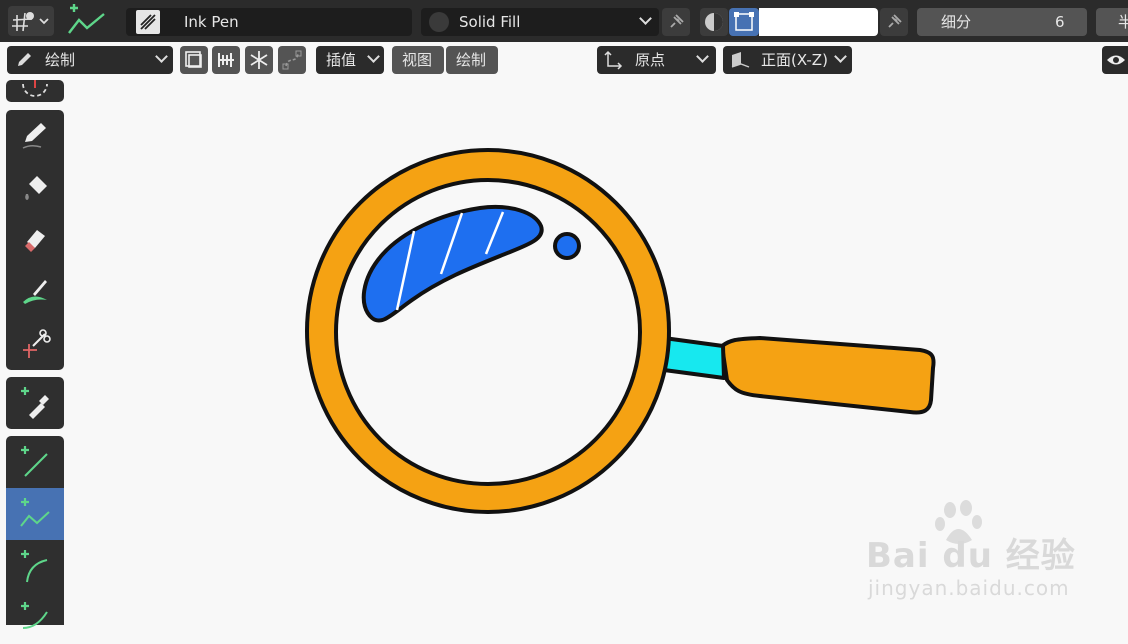  Describe the element at coordinates (971, 556) in the screenshot. I see `watermark-brand: Bai du 经验` at that location.